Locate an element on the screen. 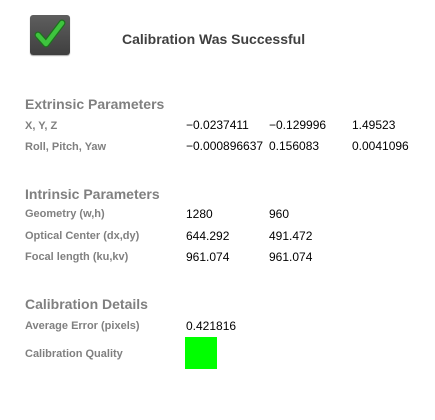  intrinsic-heading: Intrinsic Parameters is located at coordinates (92, 194).